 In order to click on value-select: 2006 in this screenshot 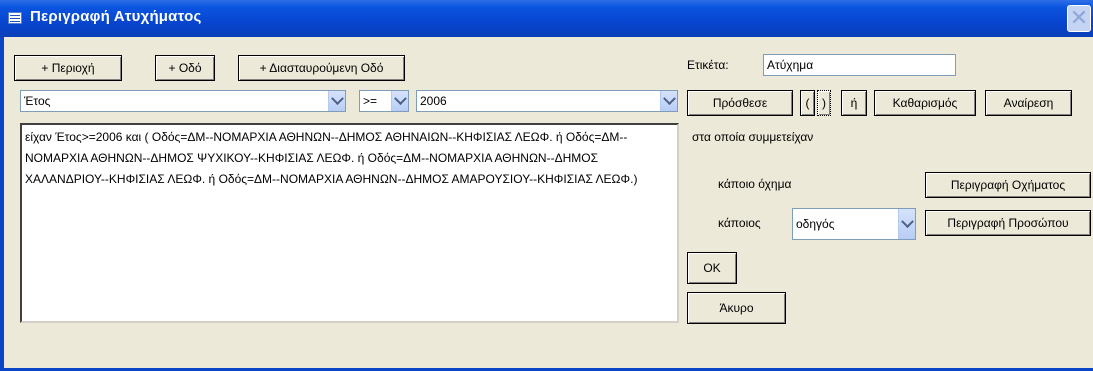, I will do `click(547, 101)`.